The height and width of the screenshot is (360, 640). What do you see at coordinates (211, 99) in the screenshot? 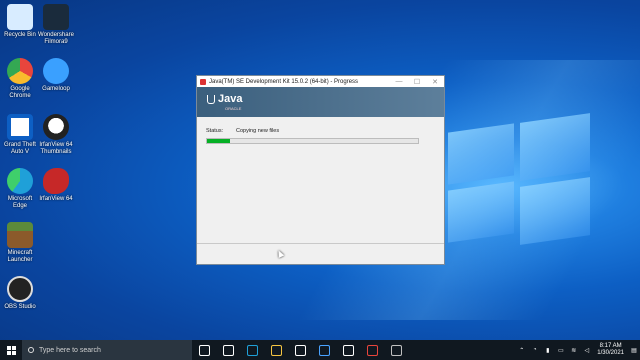
I see `java-cup-icon` at bounding box center [211, 99].